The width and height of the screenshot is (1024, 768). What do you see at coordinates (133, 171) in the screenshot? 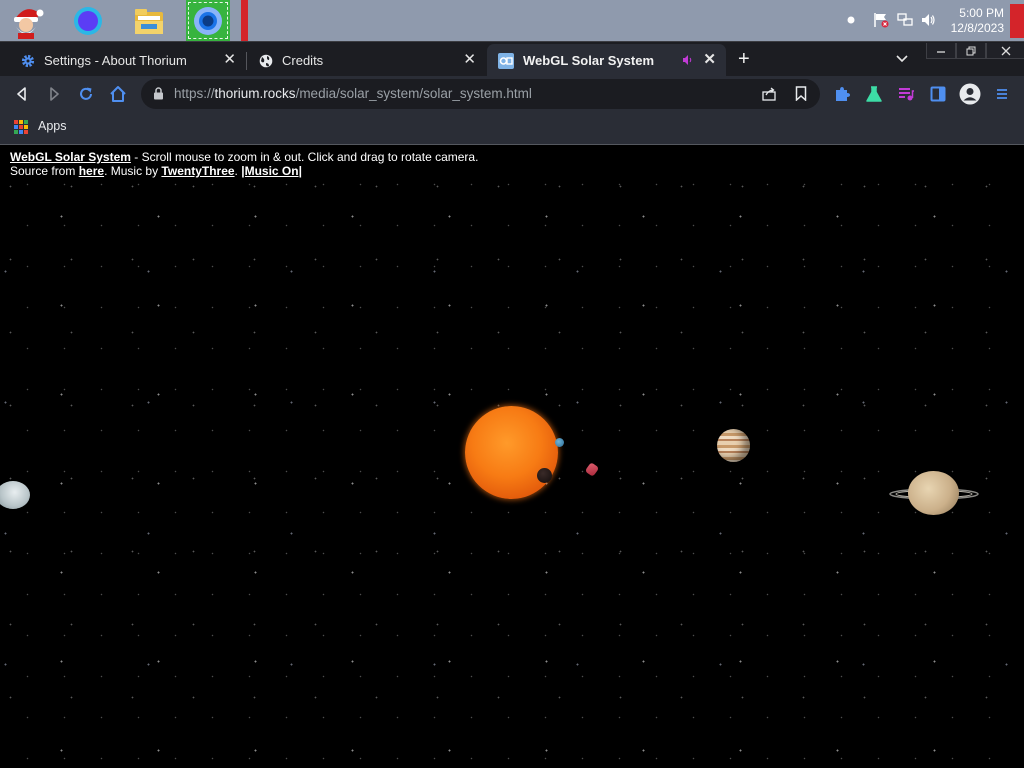
I see `music-prefix: . Music by` at bounding box center [133, 171].